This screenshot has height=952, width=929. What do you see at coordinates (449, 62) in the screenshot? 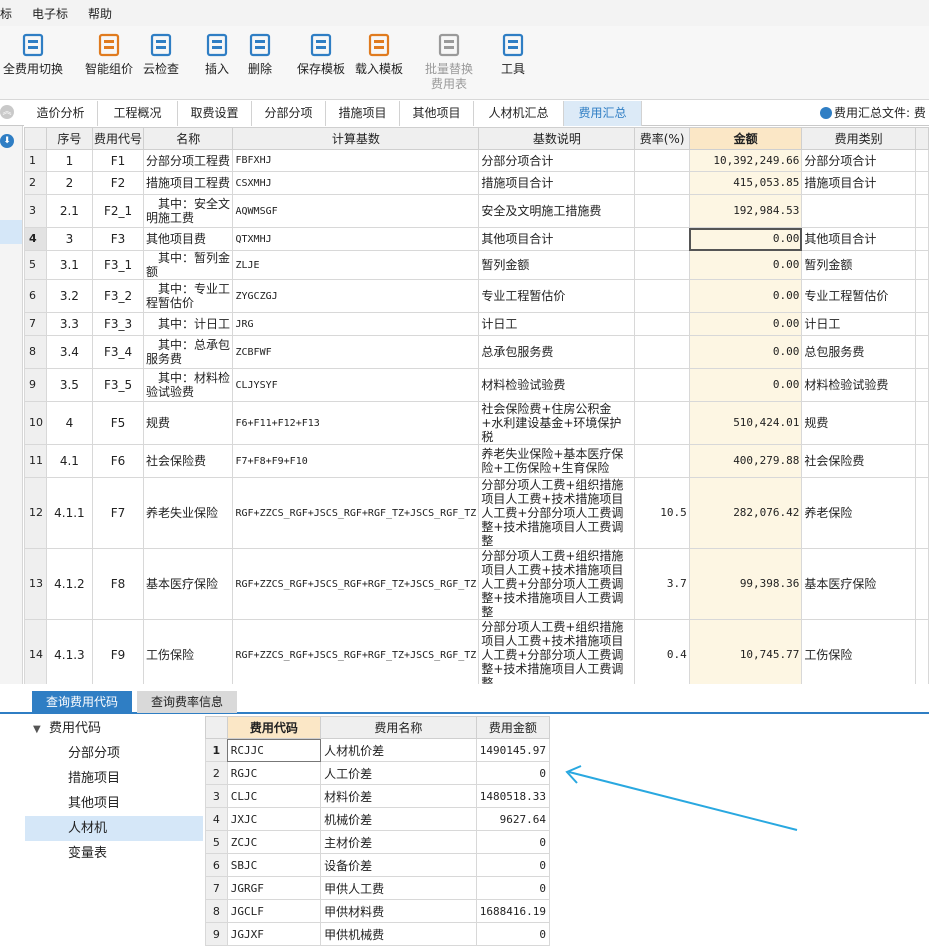
I see `toolbar-button-7: 批量替换 费用表` at bounding box center [449, 62].